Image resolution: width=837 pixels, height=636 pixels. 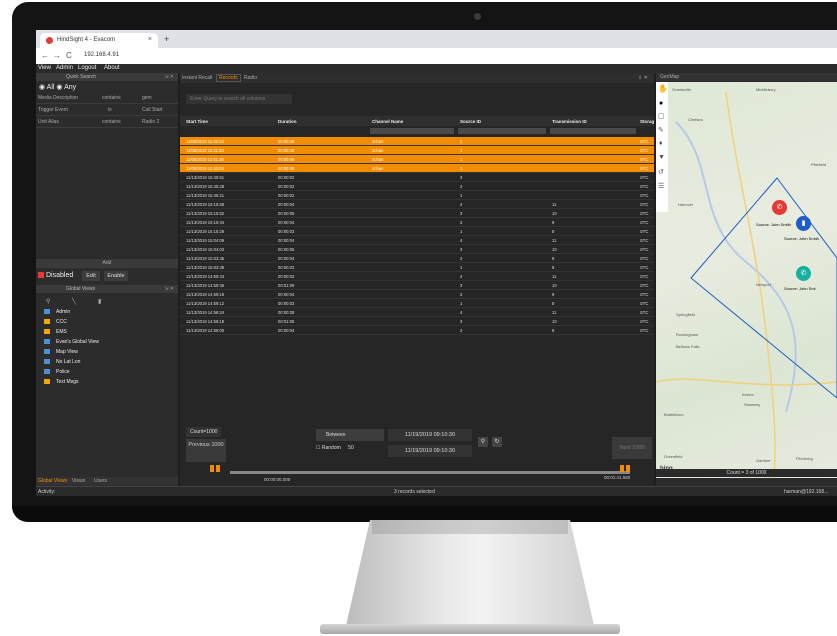 I want to click on col-transmission-id: Transmission ID, so click(x=569, y=121).